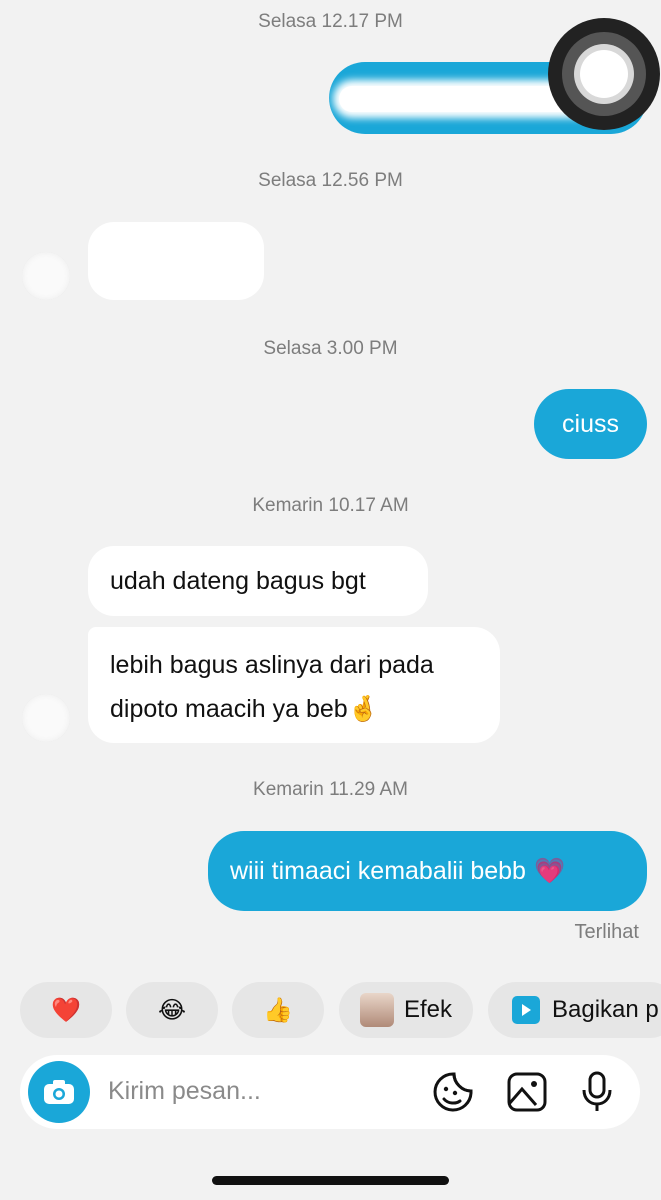 This screenshot has height=1200, width=661. I want to click on outgoing-message: ciuss, so click(590, 424).